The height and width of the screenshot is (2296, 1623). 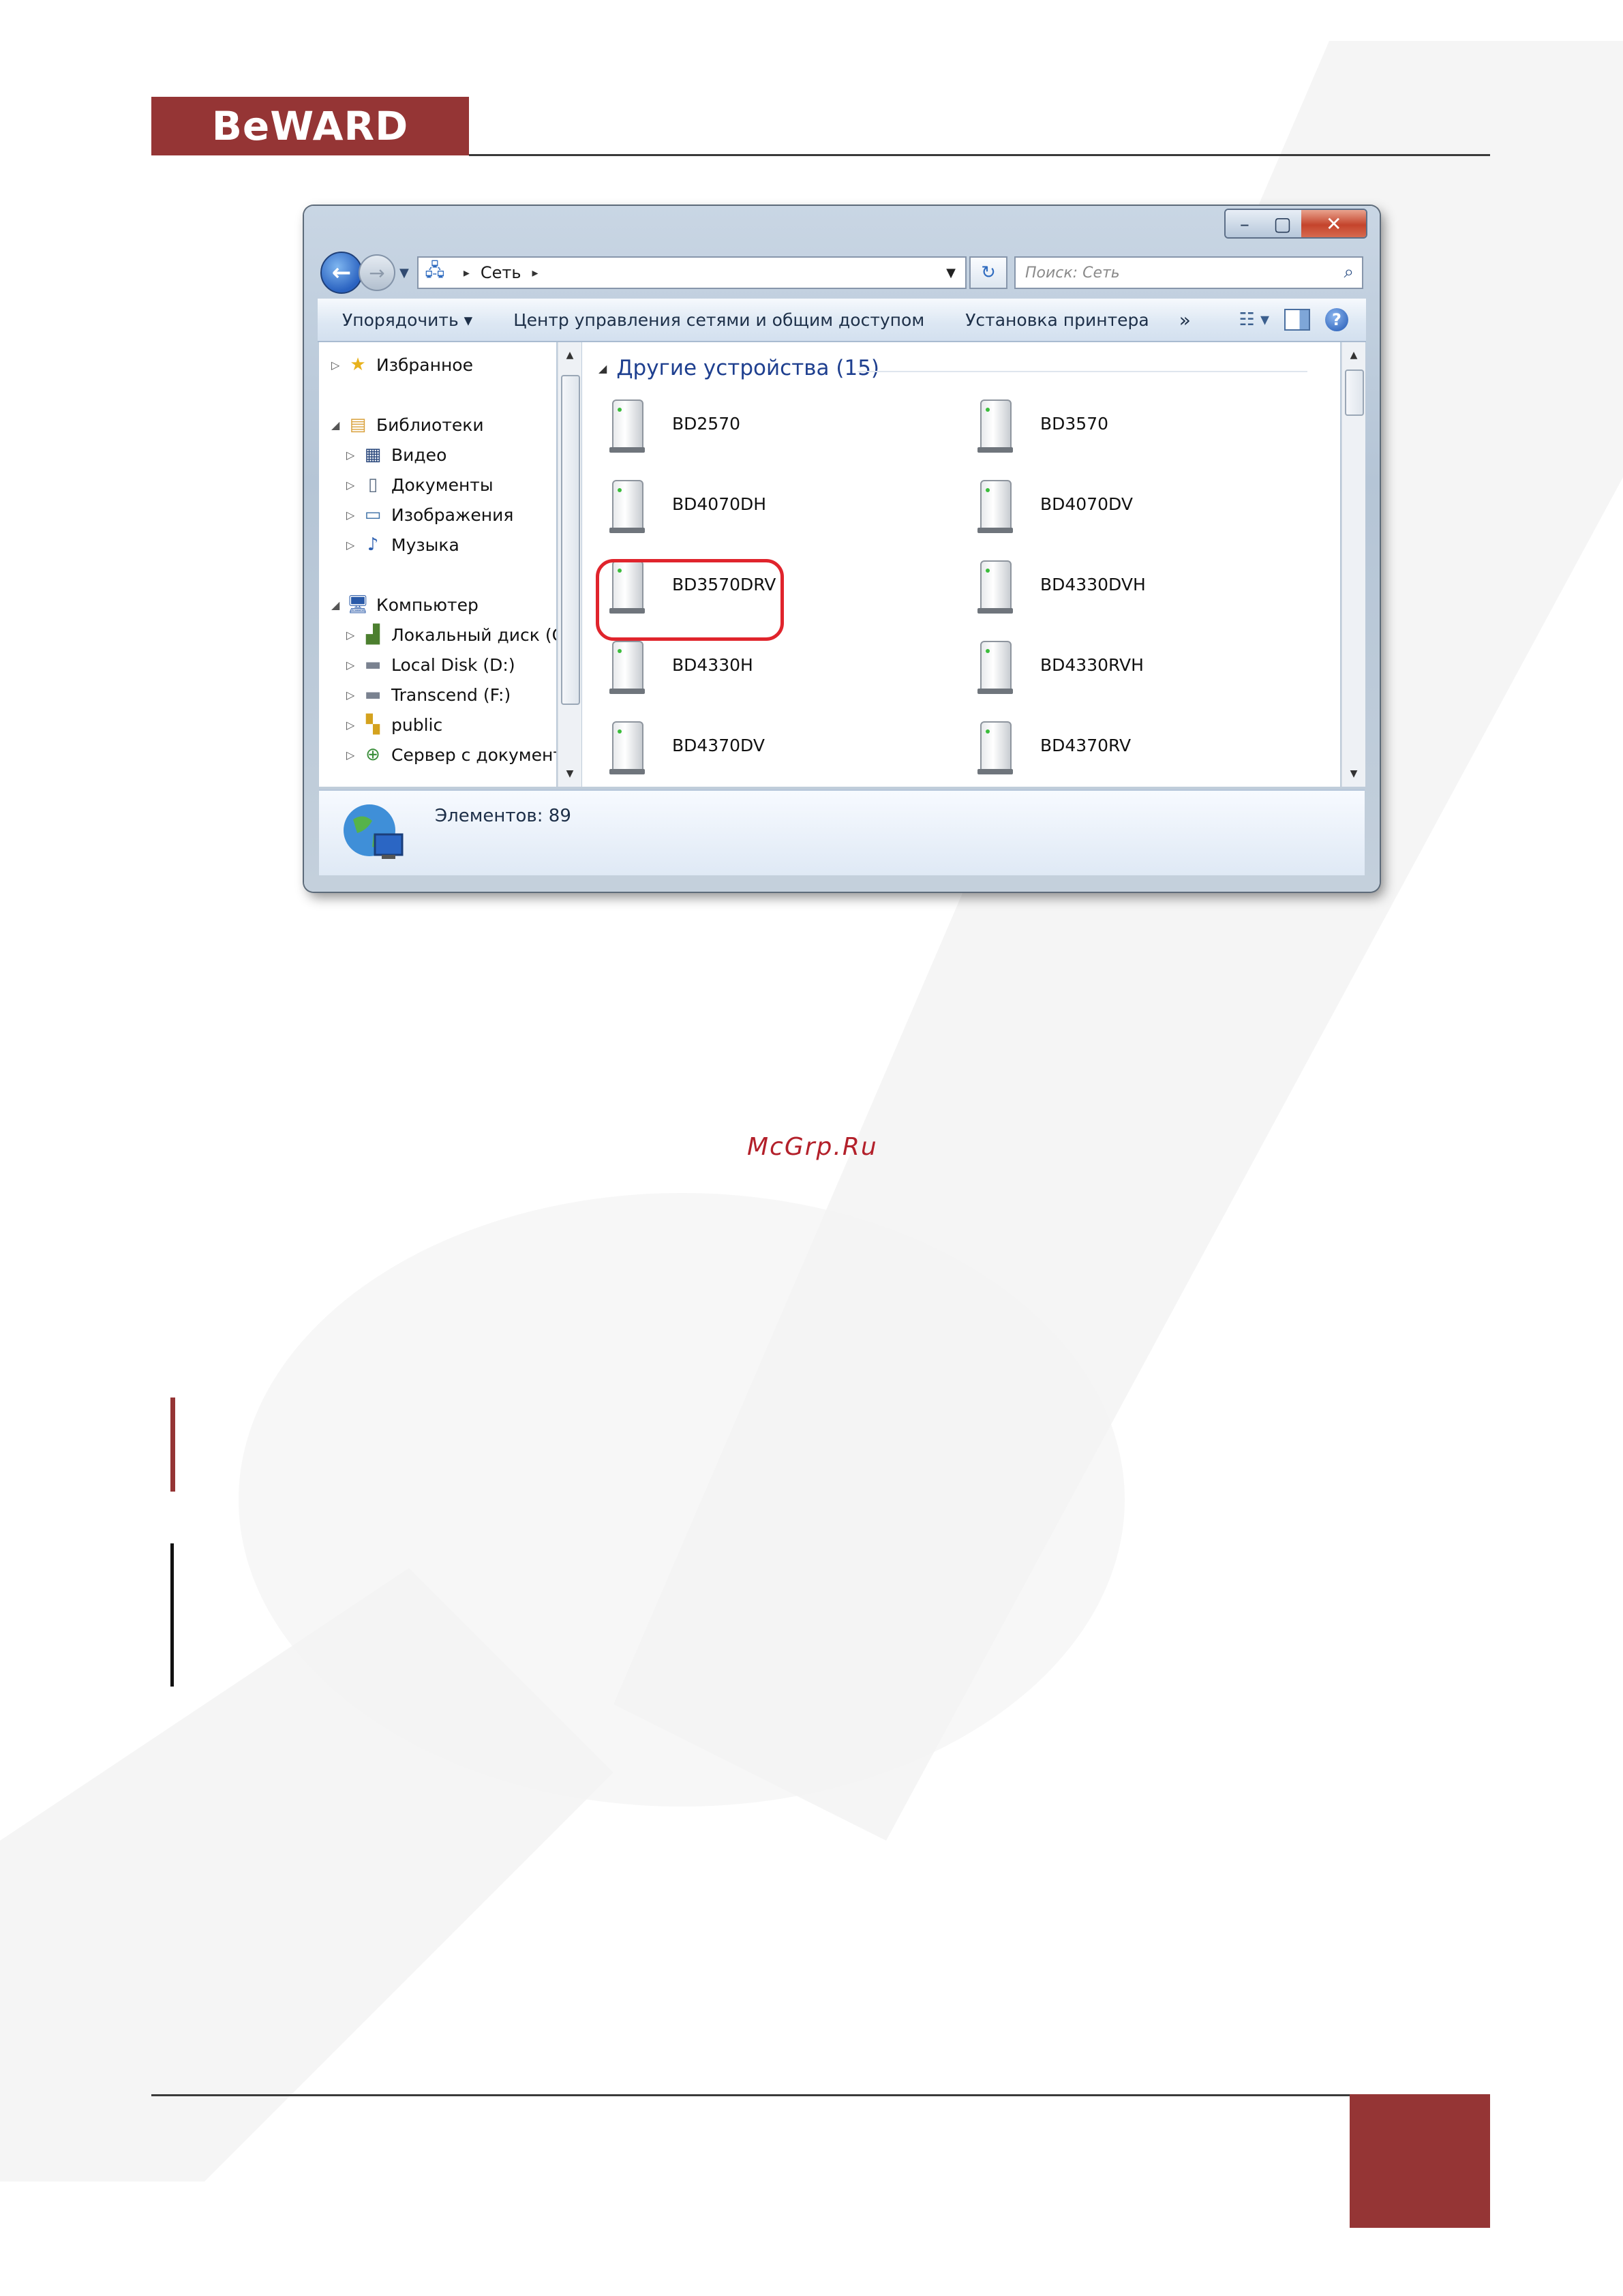 I want to click on selection-highlight-circle, so click(x=690, y=600).